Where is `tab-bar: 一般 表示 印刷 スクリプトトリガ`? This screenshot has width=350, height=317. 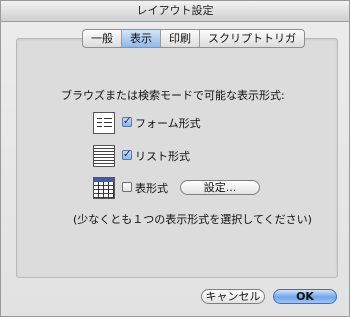 tab-bar: 一般 表示 印刷 スクリプトトリガ is located at coordinates (193, 38).